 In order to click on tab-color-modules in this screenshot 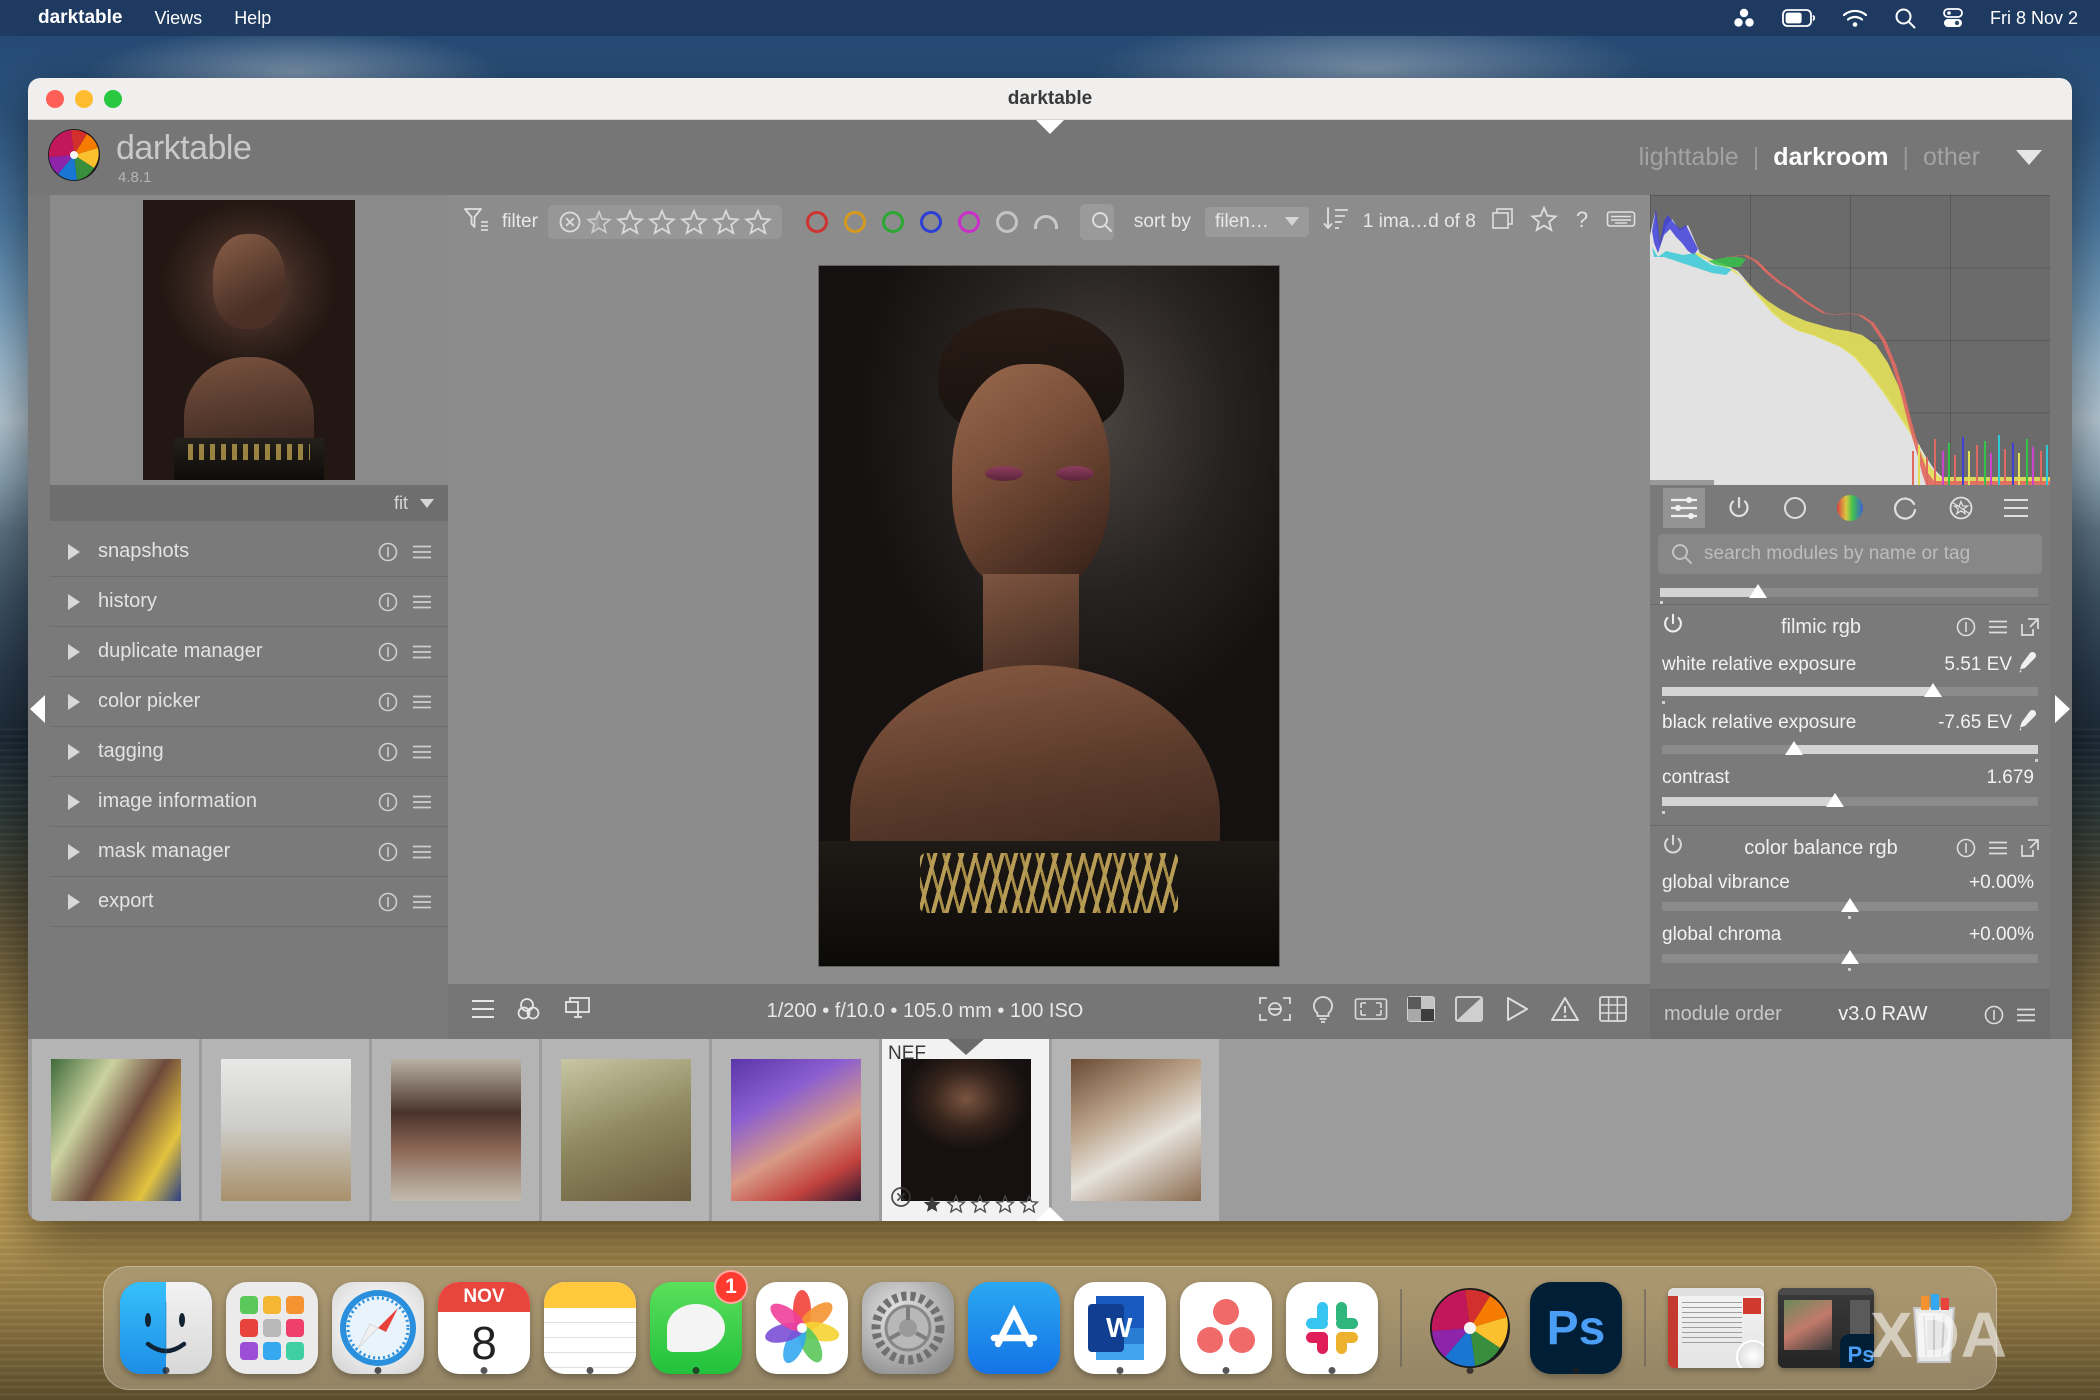, I will do `click(1850, 508)`.